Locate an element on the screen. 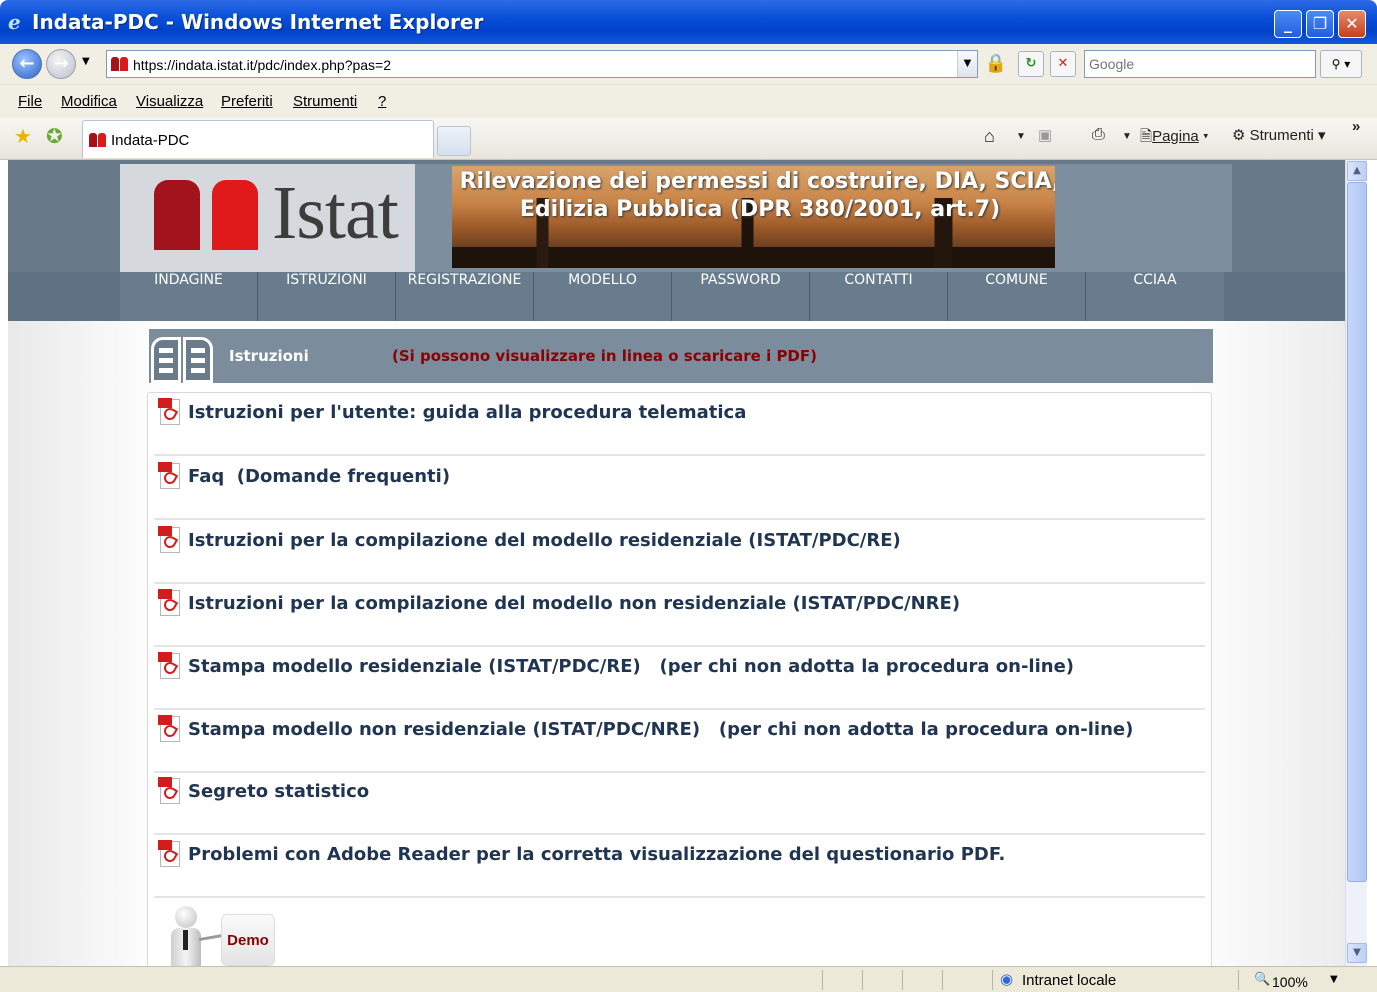 The width and height of the screenshot is (1377, 992). close-button: ✕ is located at coordinates (1352, 24).